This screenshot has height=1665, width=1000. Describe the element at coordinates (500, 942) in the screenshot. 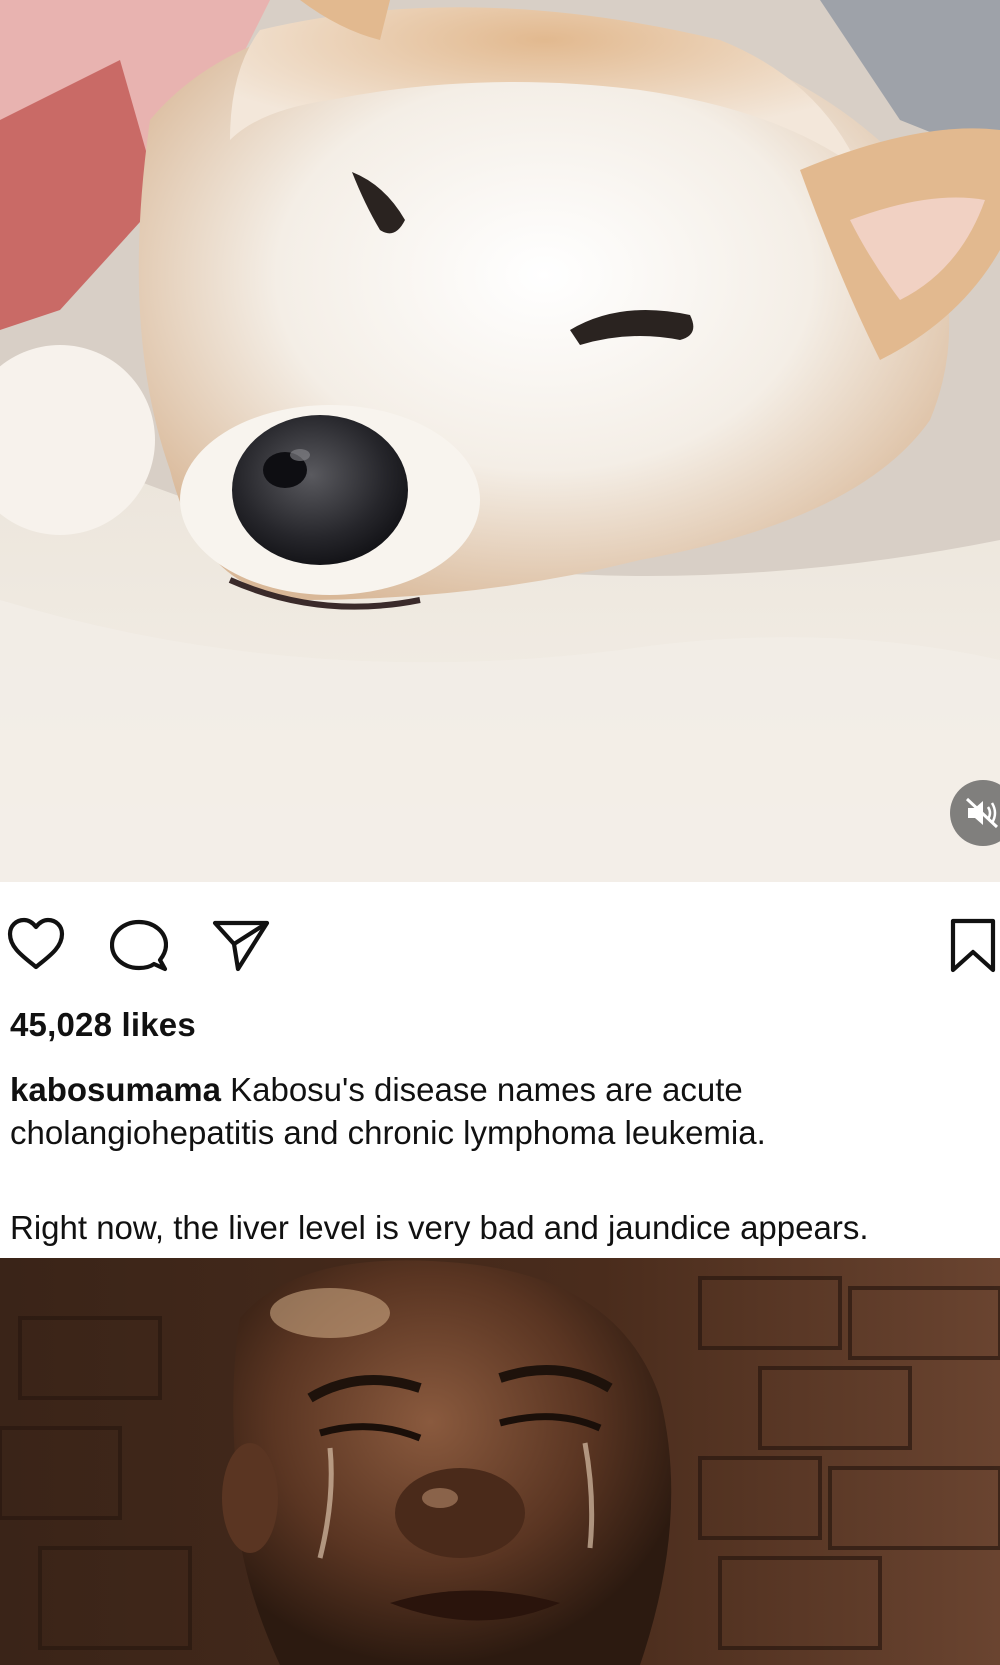

I see `post-action-bar` at that location.